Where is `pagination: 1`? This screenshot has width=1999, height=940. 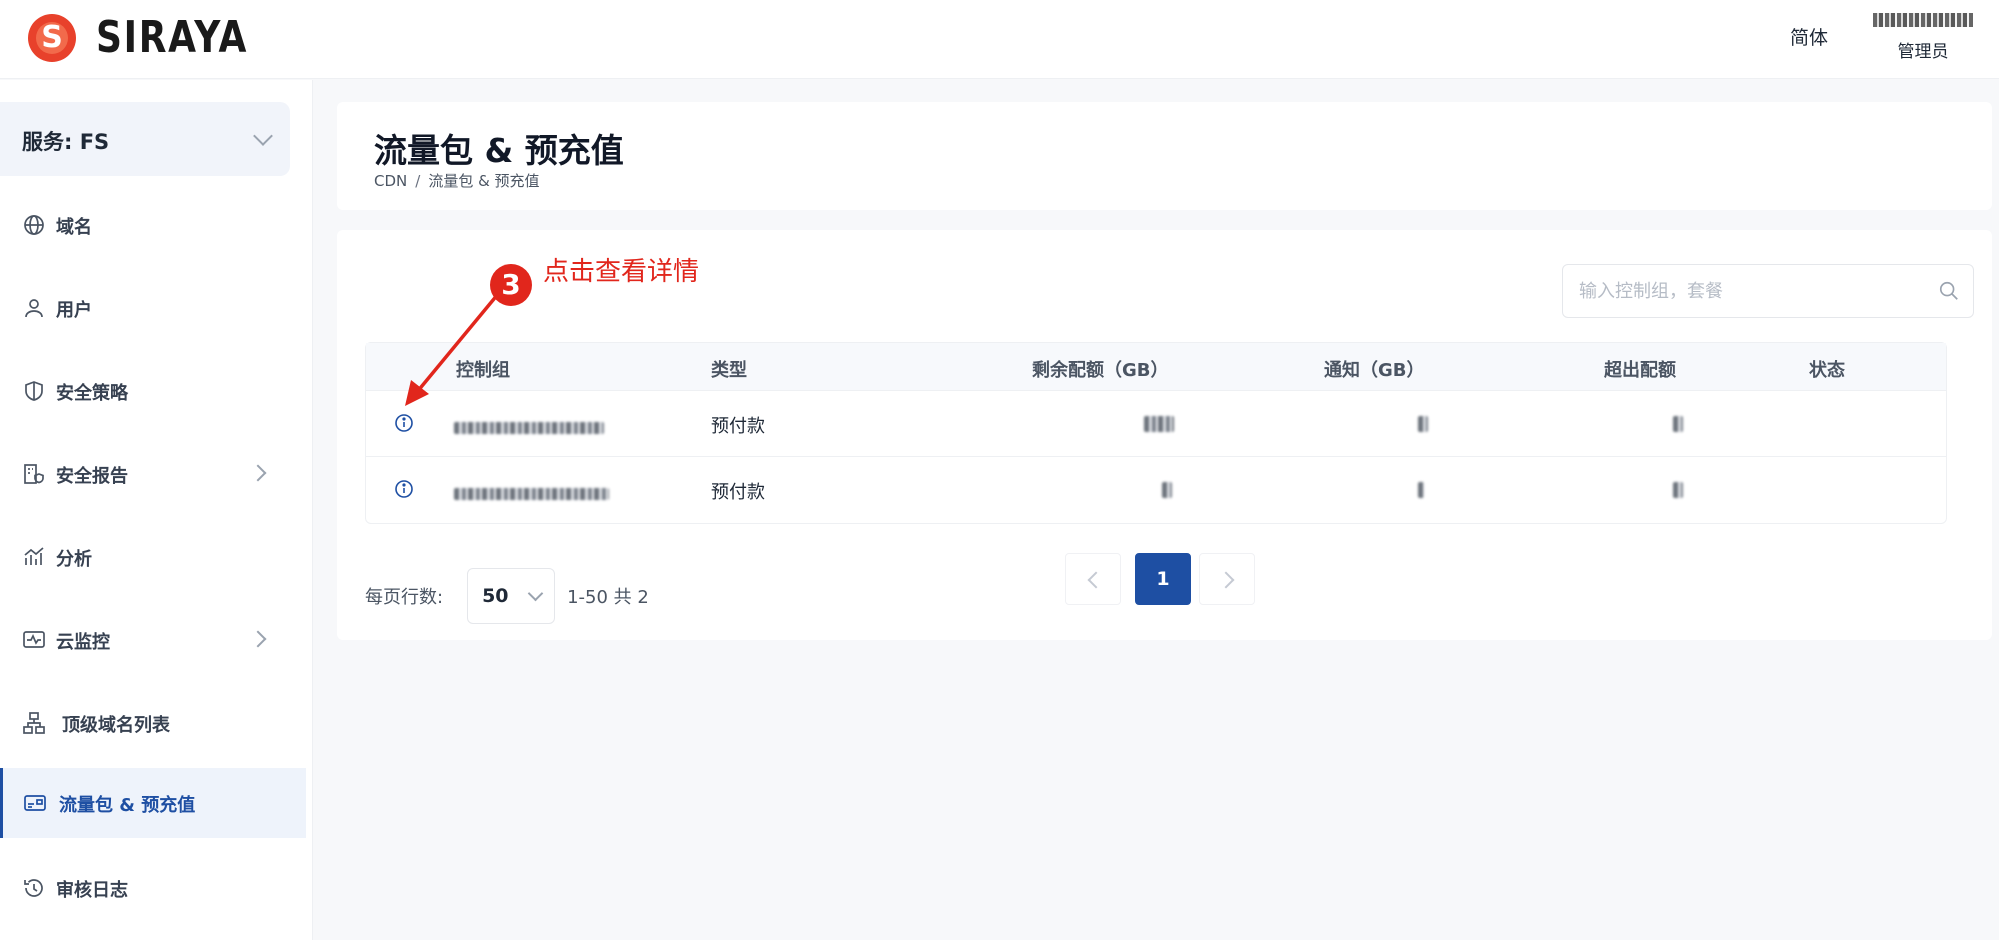 pagination: 1 is located at coordinates (1160, 579).